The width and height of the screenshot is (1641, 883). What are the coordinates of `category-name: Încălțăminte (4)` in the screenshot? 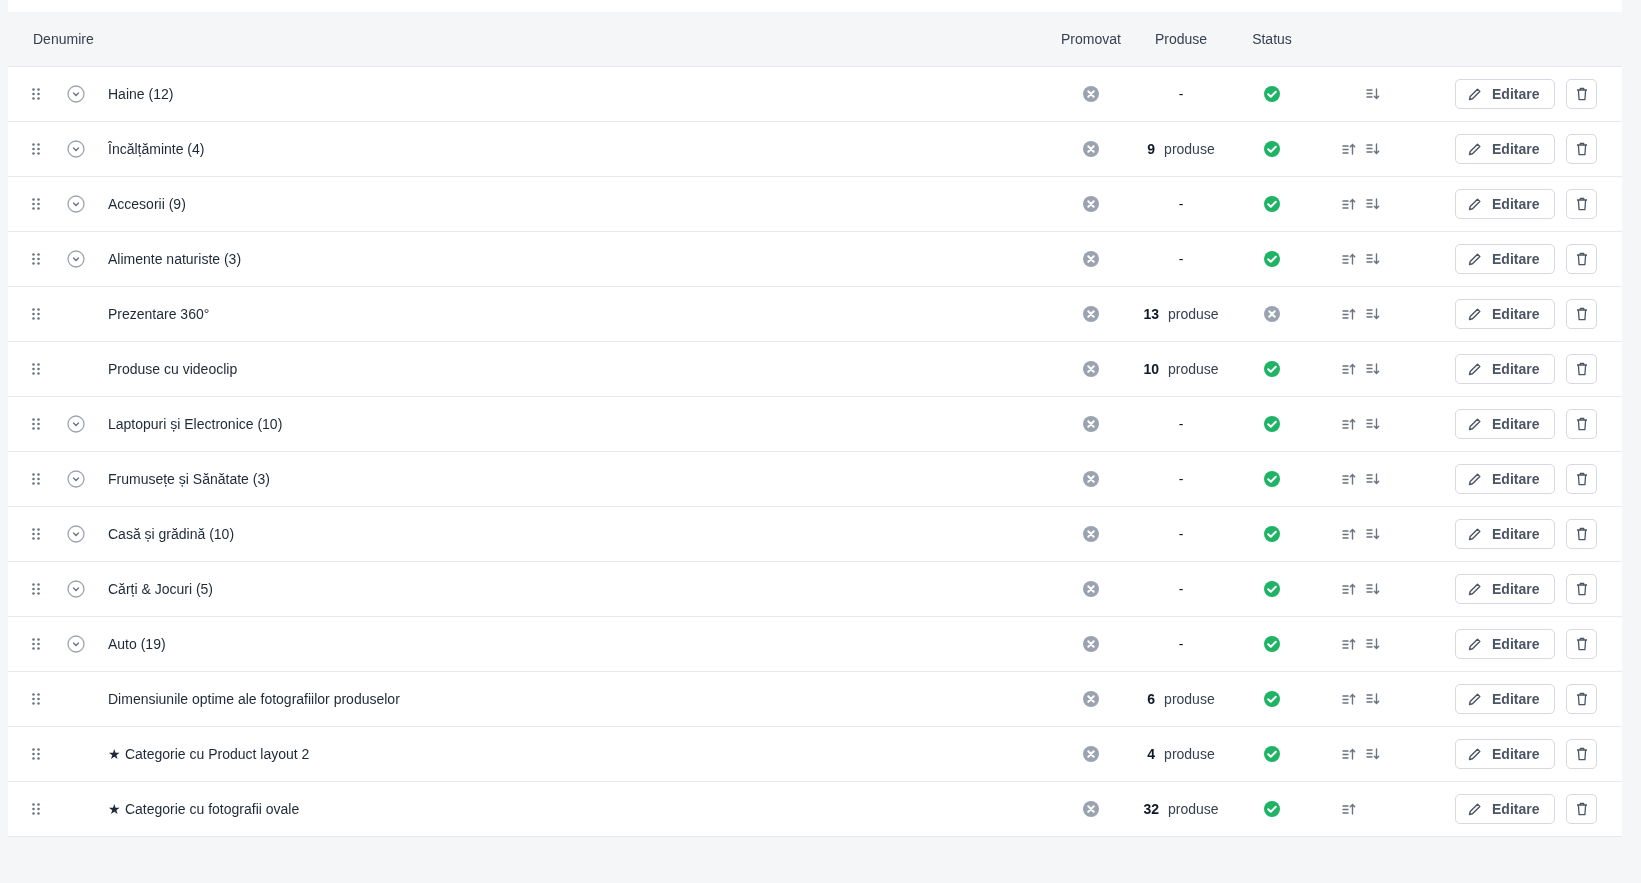 It's located at (156, 149).